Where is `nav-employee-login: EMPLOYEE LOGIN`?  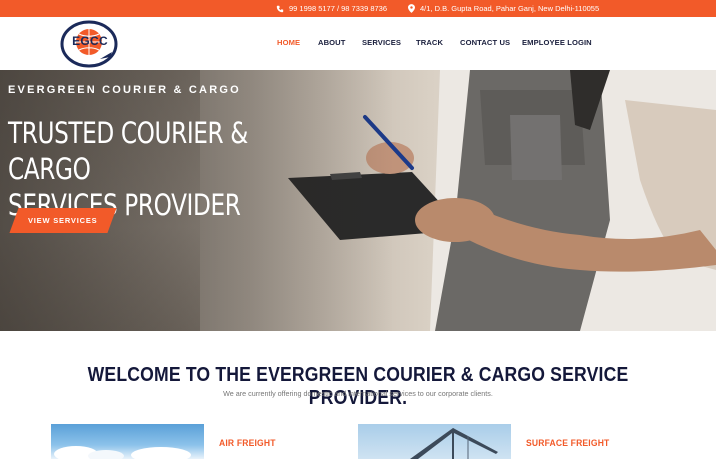 nav-employee-login: EMPLOYEE LOGIN is located at coordinates (557, 42).